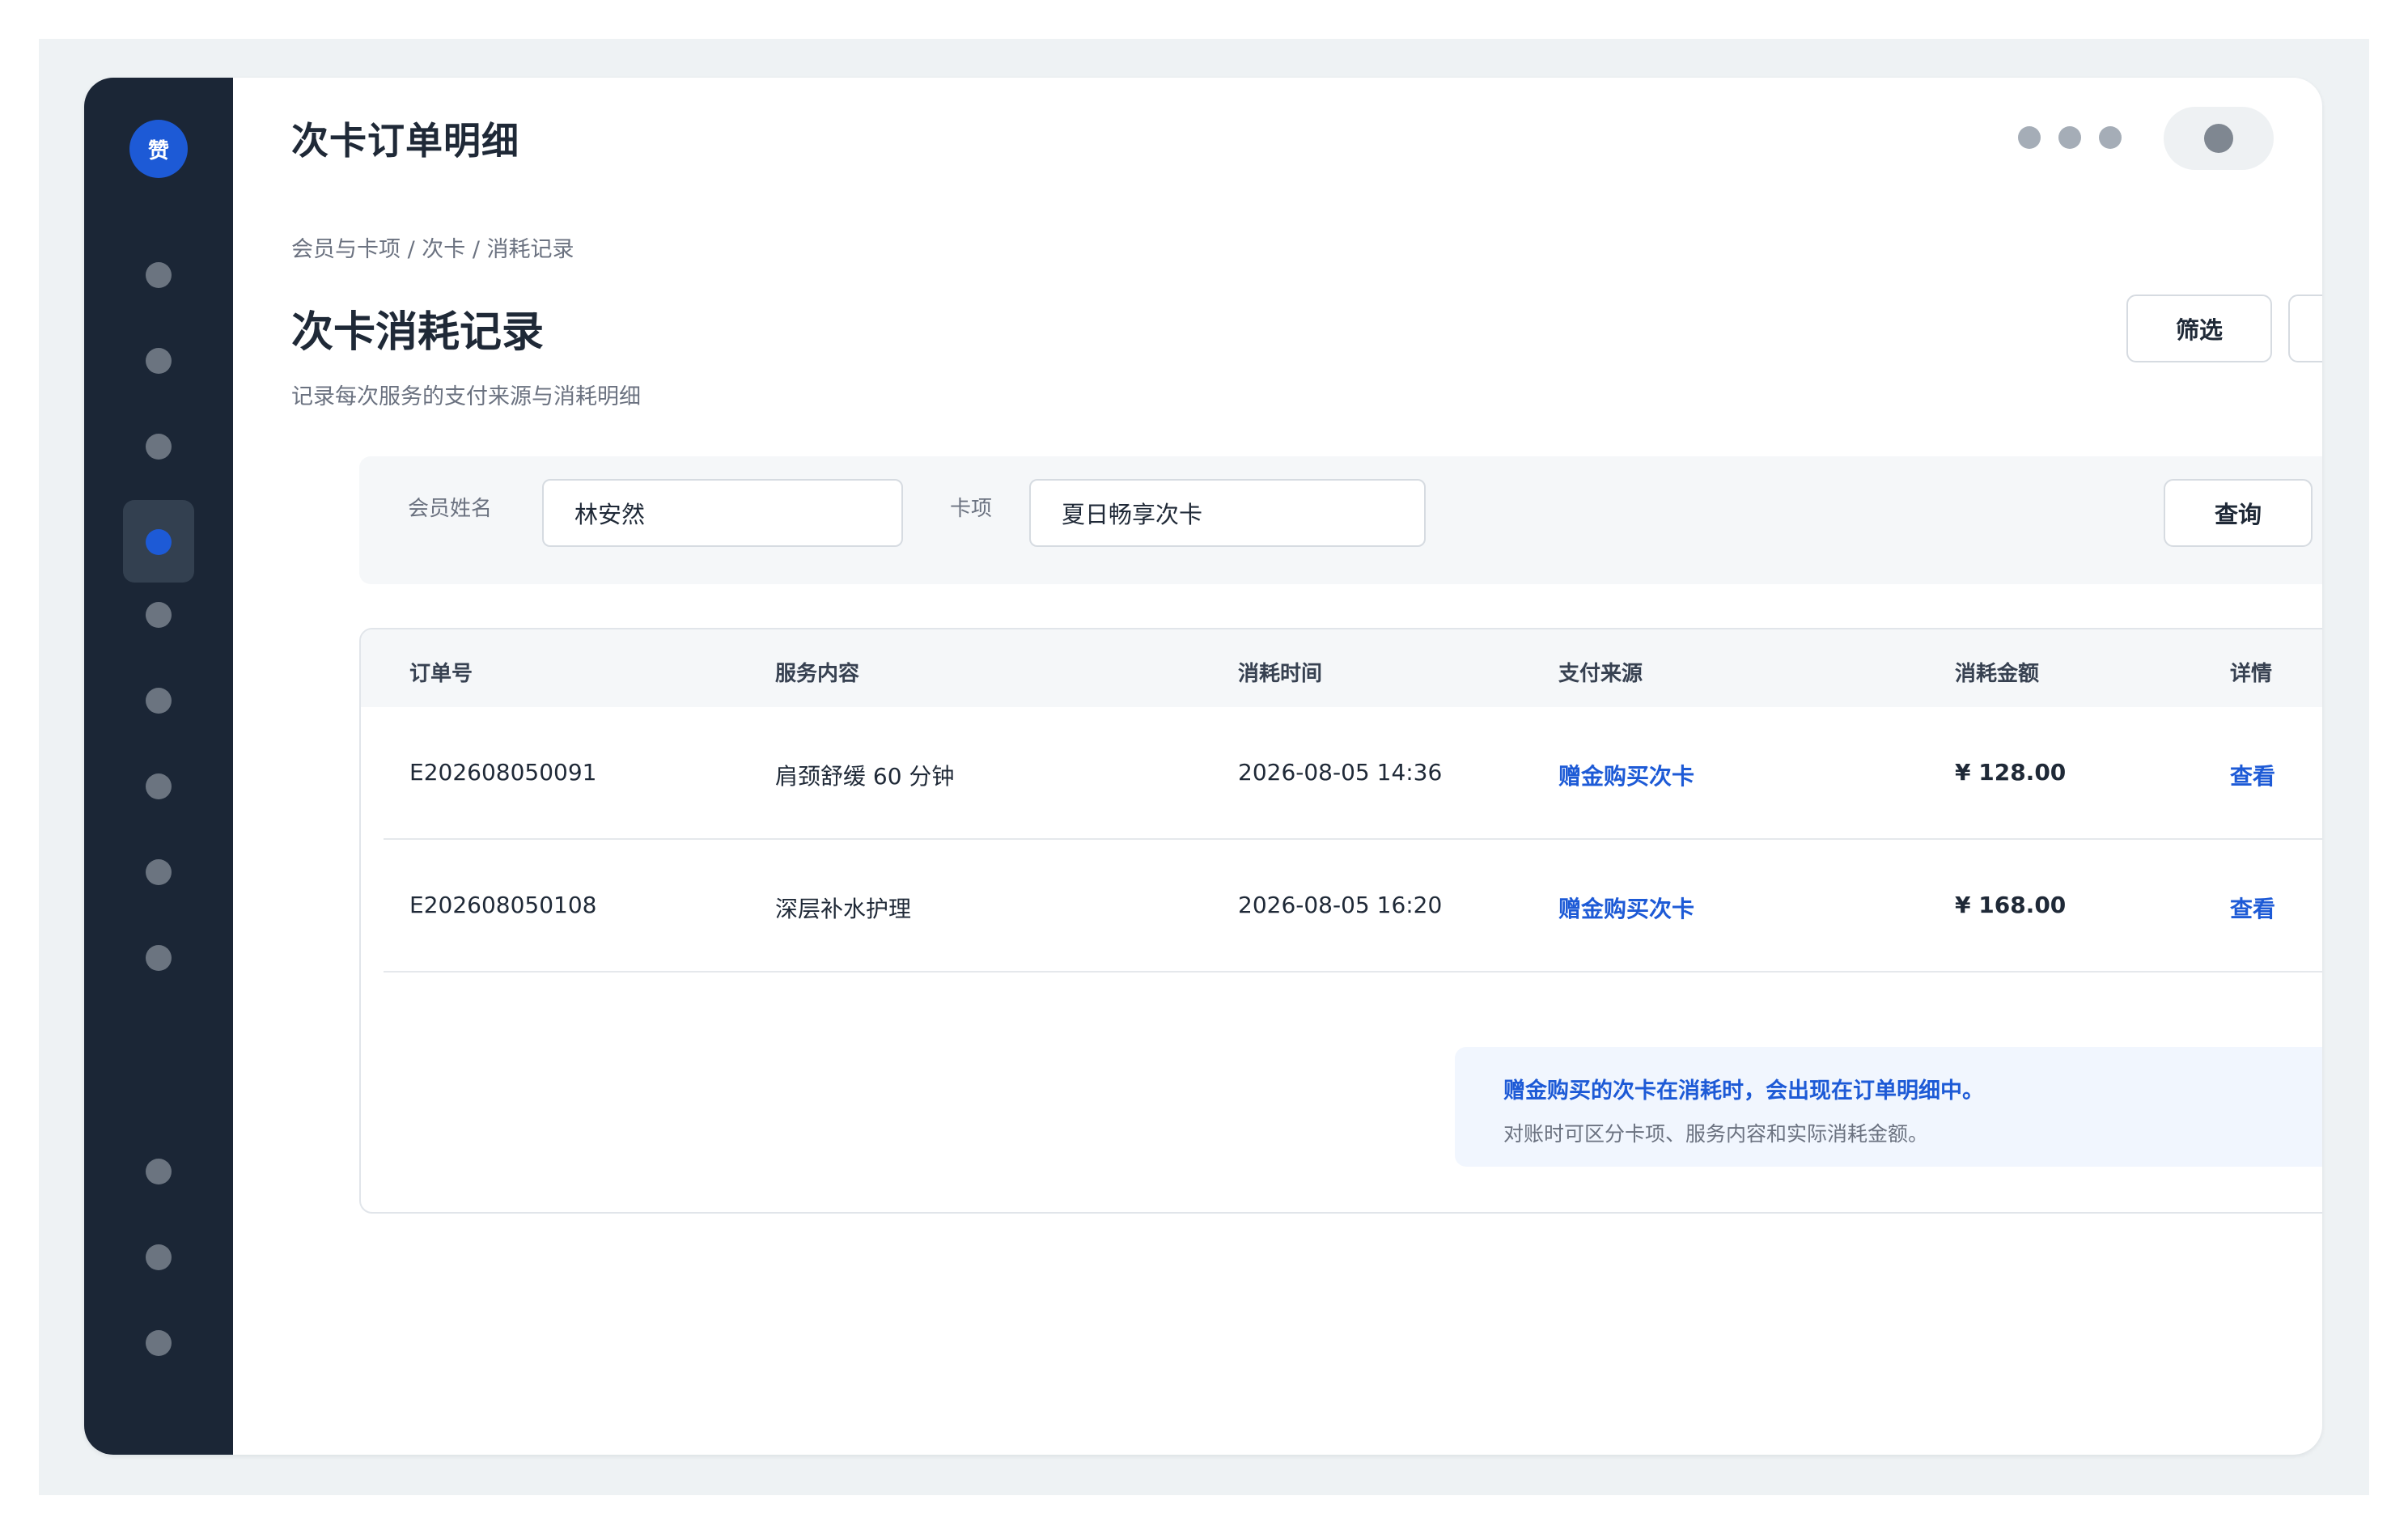 The height and width of the screenshot is (1534, 2408). I want to click on column-header-order-id: 订单号, so click(441, 674).